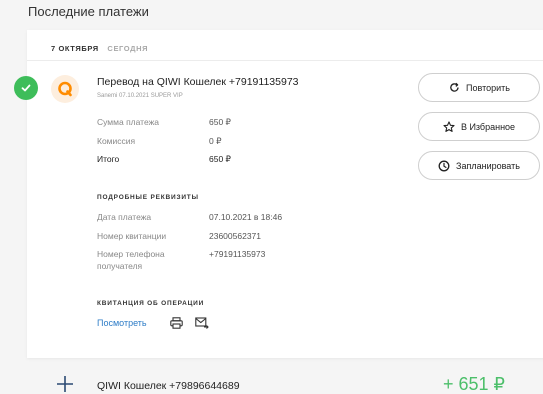  What do you see at coordinates (198, 82) in the screenshot?
I see `payment-title: Перевод на QIWI Кошелек +79191135973` at bounding box center [198, 82].